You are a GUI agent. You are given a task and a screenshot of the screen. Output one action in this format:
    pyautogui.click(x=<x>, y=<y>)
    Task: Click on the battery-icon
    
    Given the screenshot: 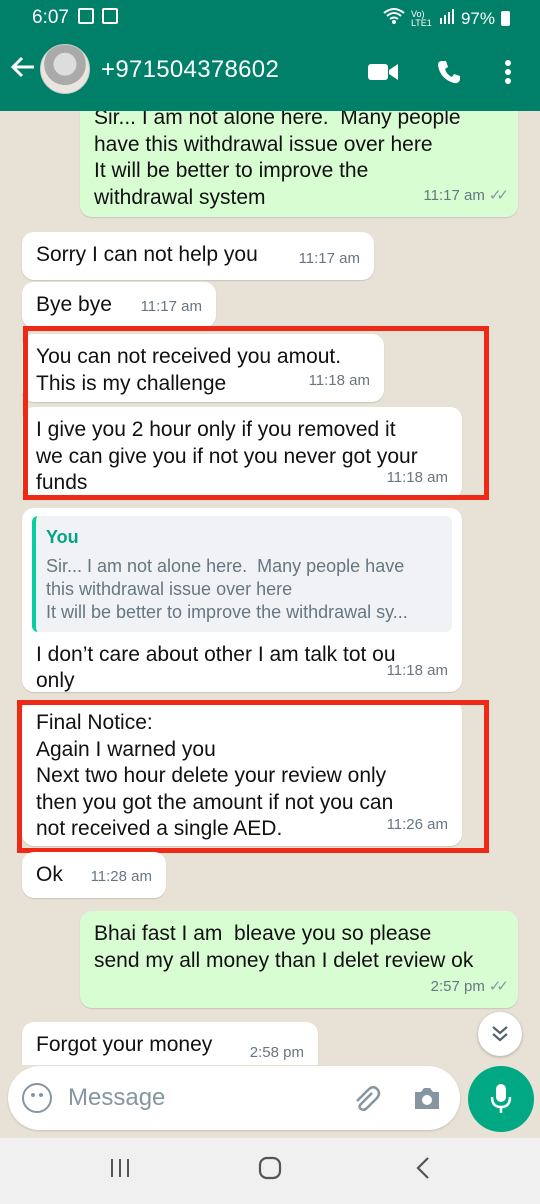 What is the action you would take?
    pyautogui.click(x=505, y=18)
    